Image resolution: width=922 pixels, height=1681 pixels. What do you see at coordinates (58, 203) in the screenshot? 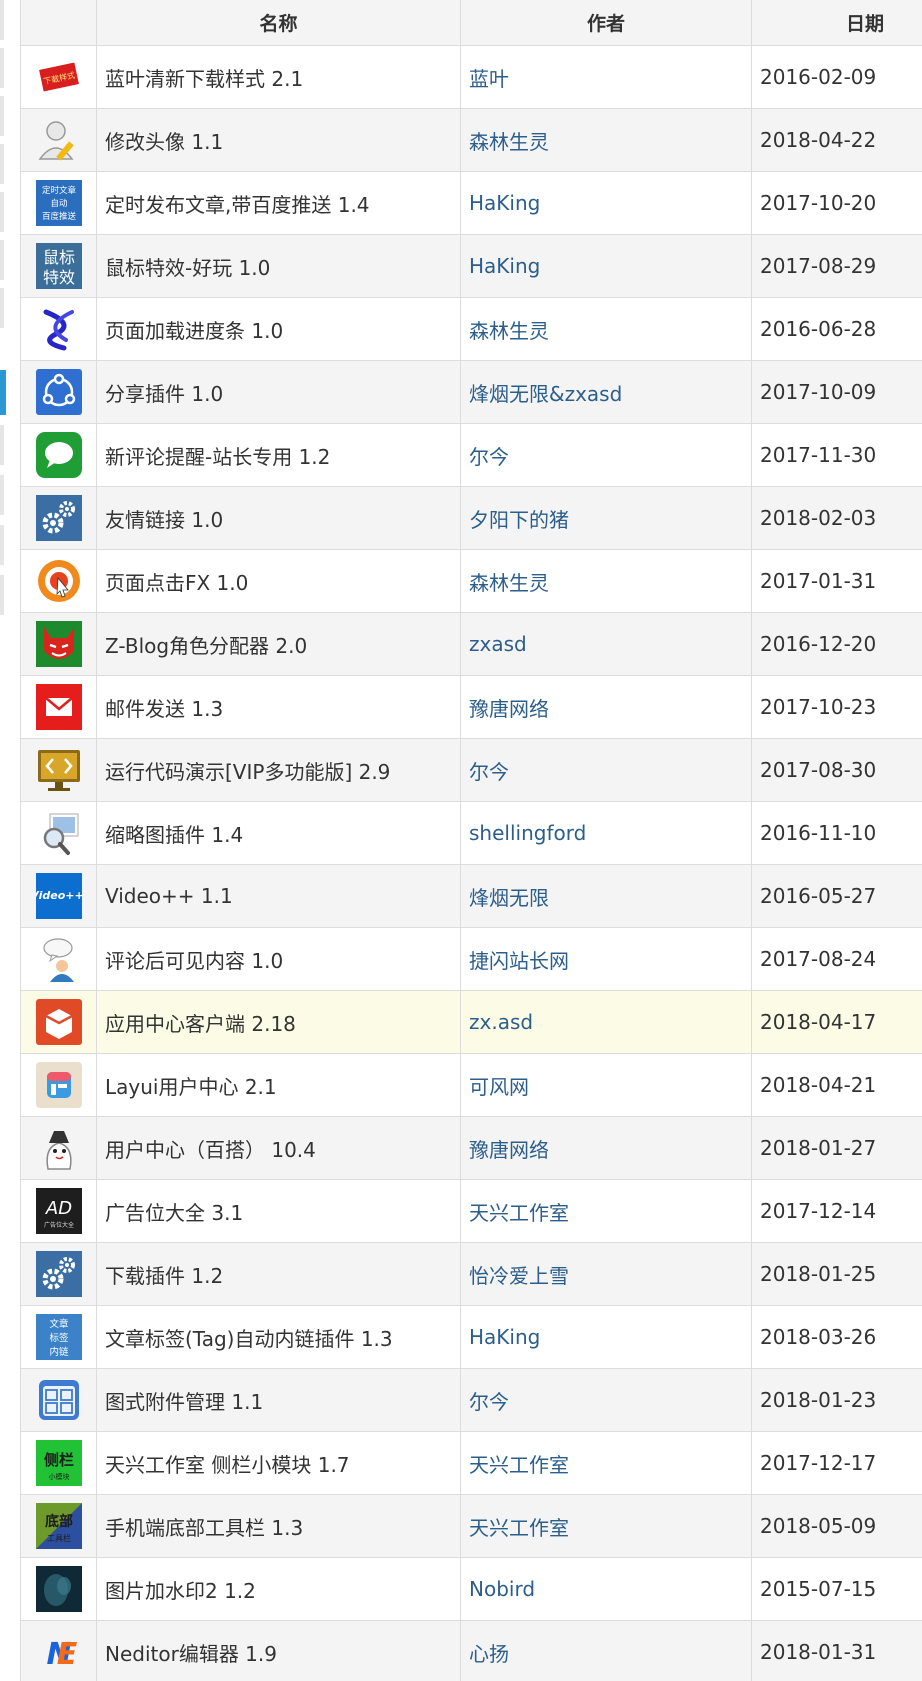
I see `plugin-icon-cell: 定时文章 自动 百度推送` at bounding box center [58, 203].